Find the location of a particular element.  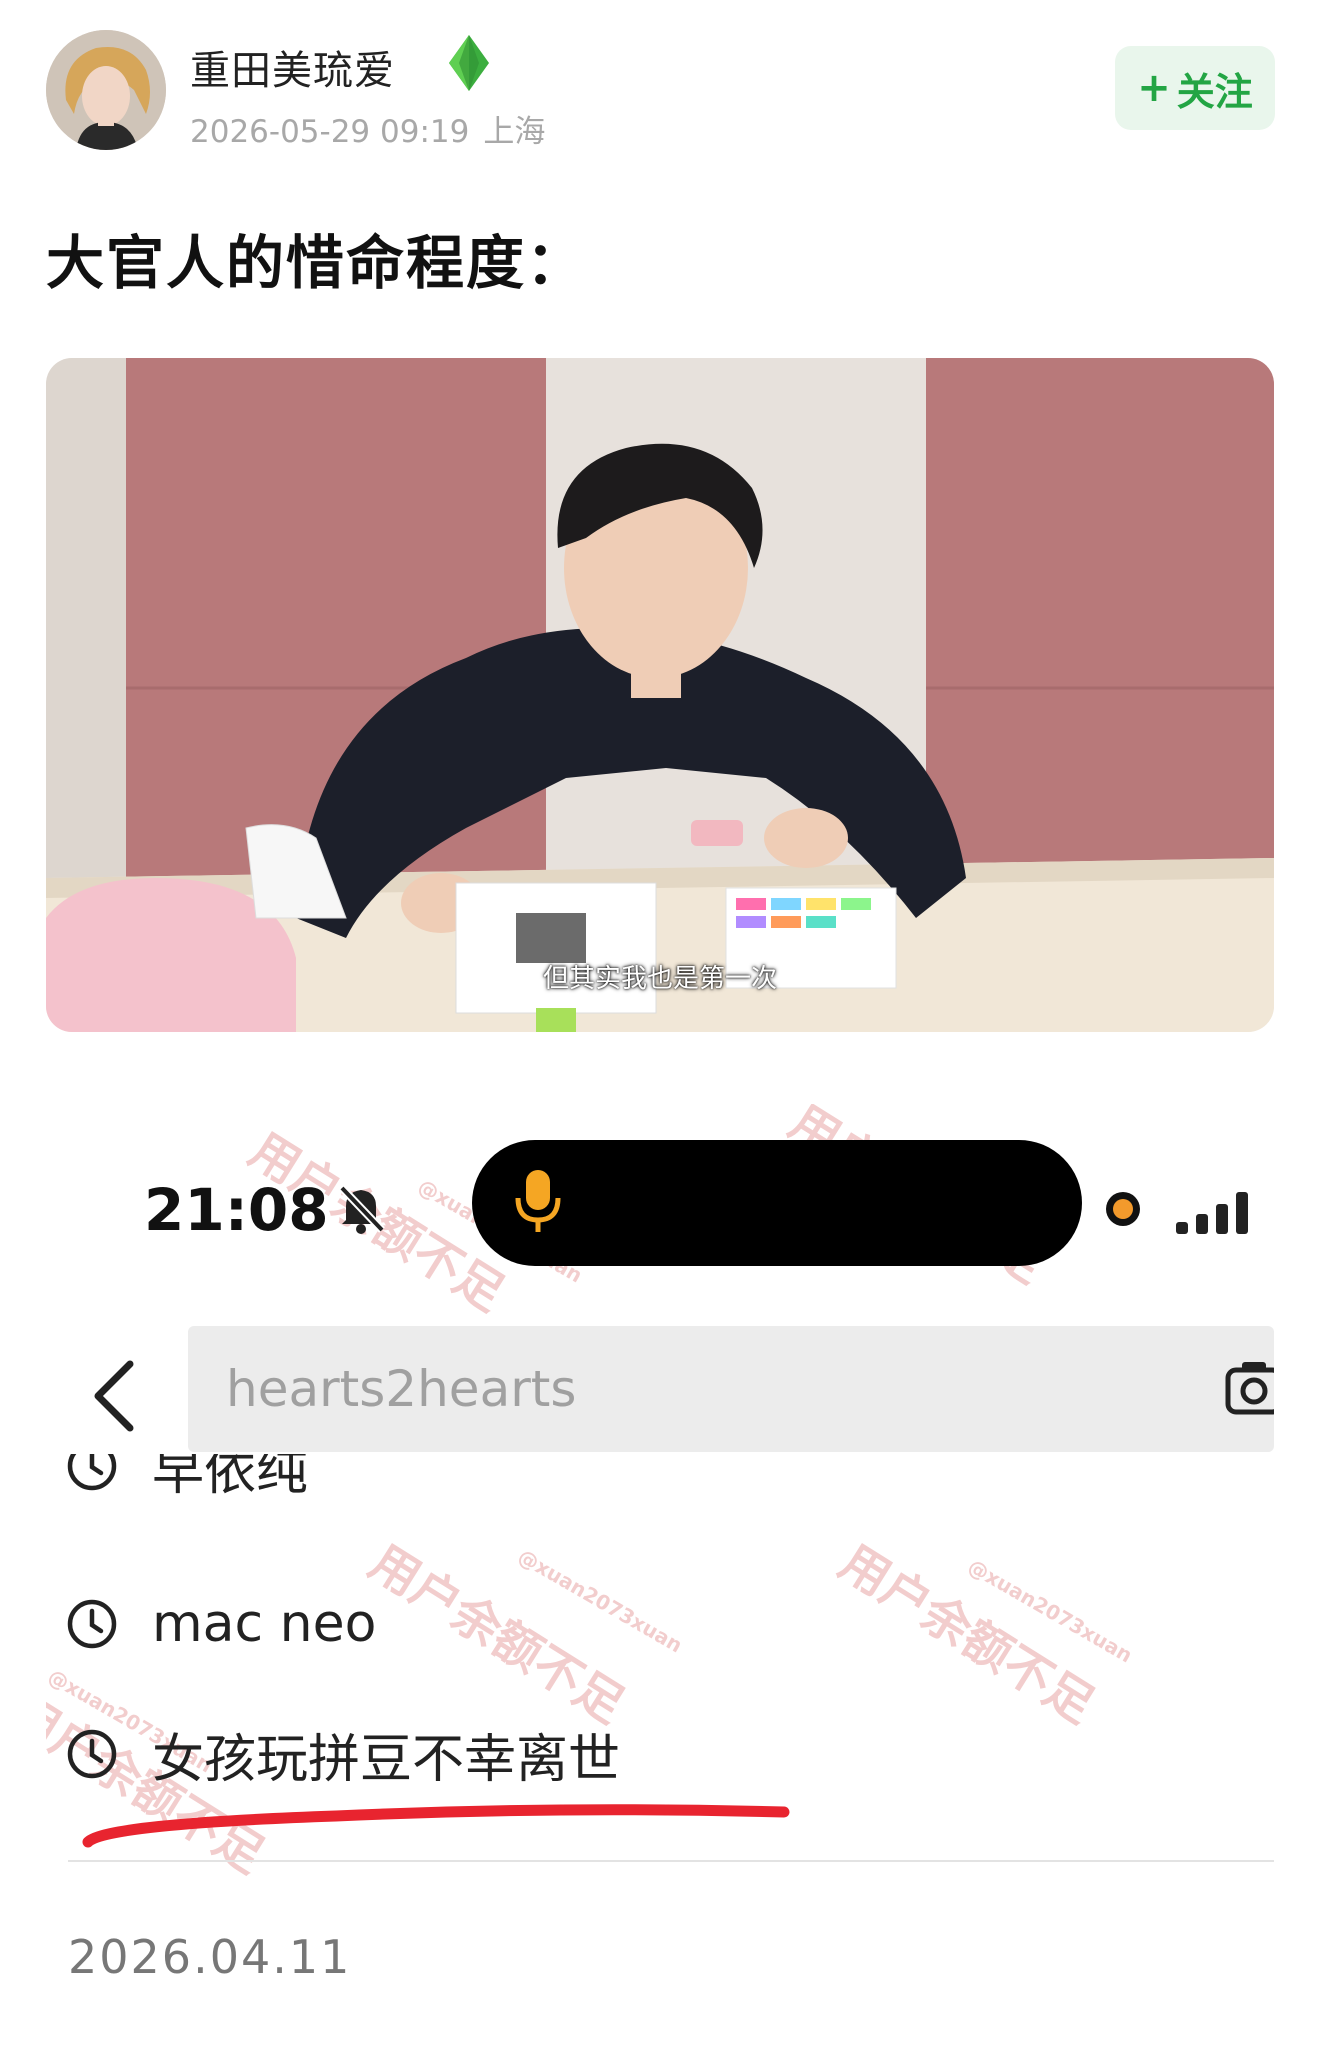

search-query: hearts2hearts is located at coordinates (401, 1389).